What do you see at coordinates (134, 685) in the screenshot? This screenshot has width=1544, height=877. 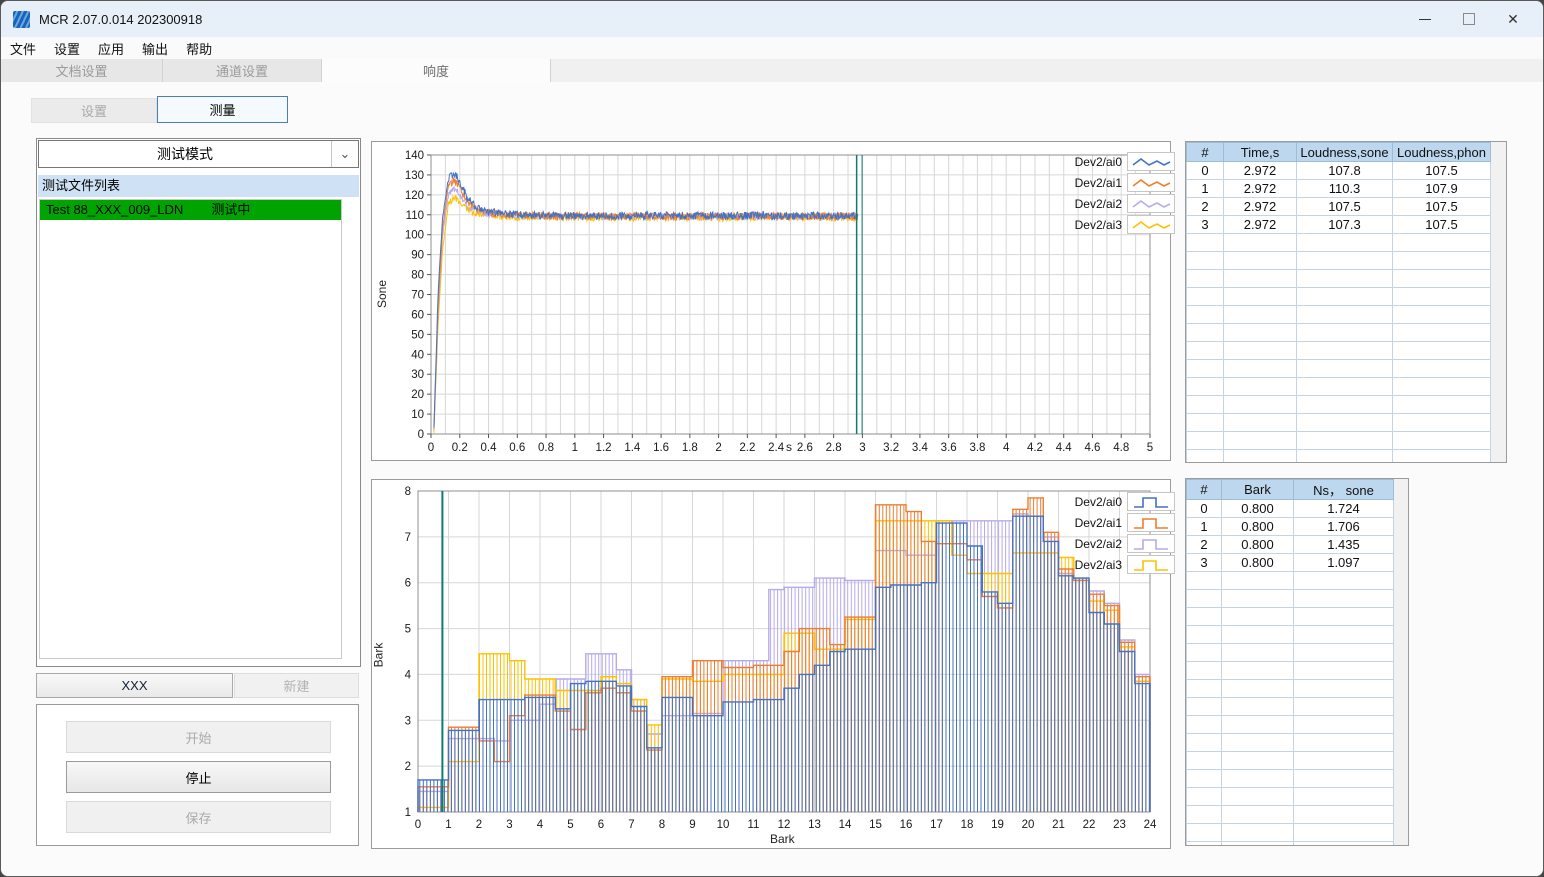 I see `xxx-button: XXX` at bounding box center [134, 685].